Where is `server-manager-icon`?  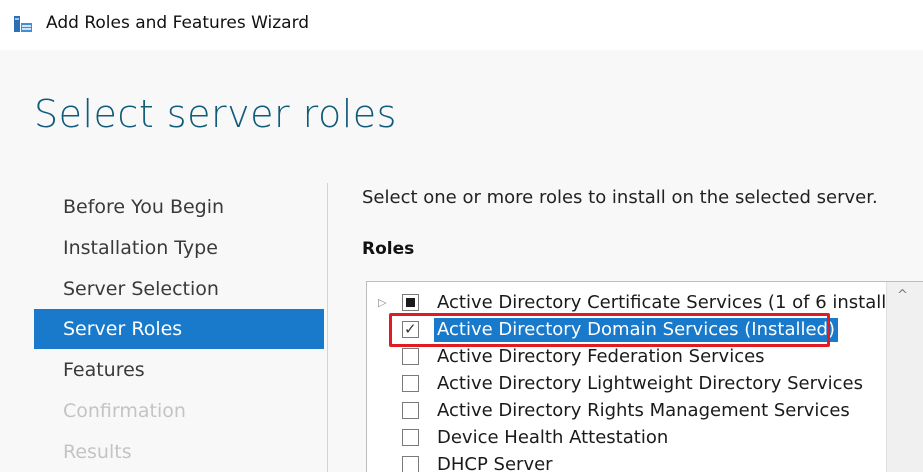
server-manager-icon is located at coordinates (23, 24).